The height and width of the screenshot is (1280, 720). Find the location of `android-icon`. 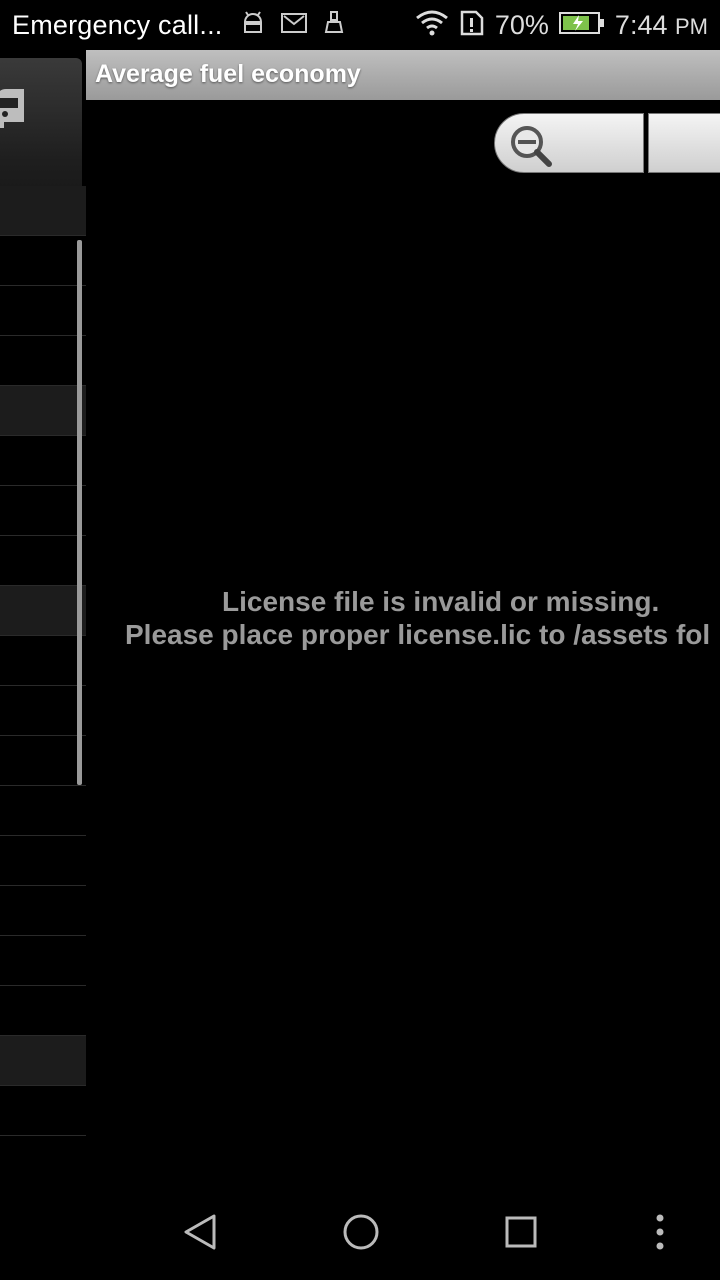

android-icon is located at coordinates (253, 25).